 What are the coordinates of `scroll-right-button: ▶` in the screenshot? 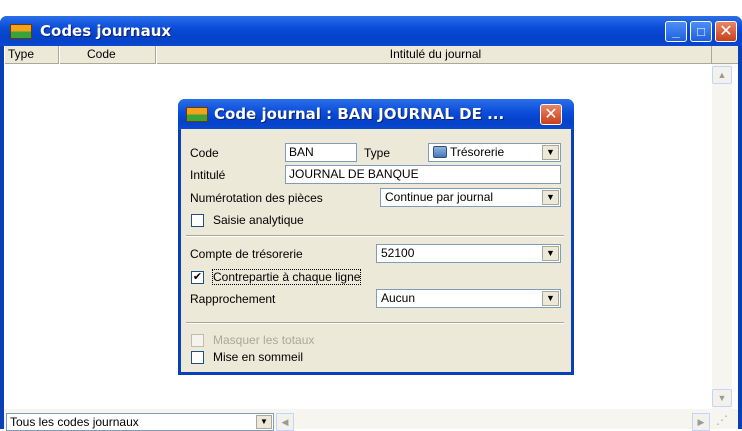 It's located at (701, 422).